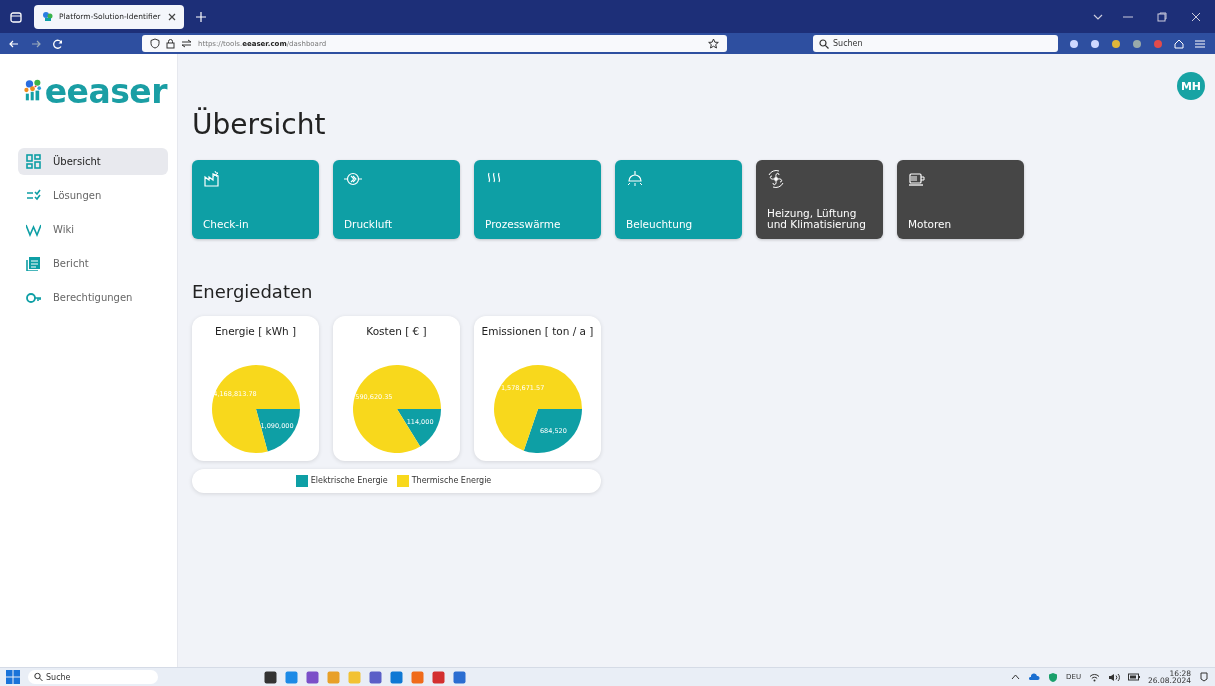 The width and height of the screenshot is (1215, 686). I want to click on taskbar-search-field: Suche, so click(93, 677).